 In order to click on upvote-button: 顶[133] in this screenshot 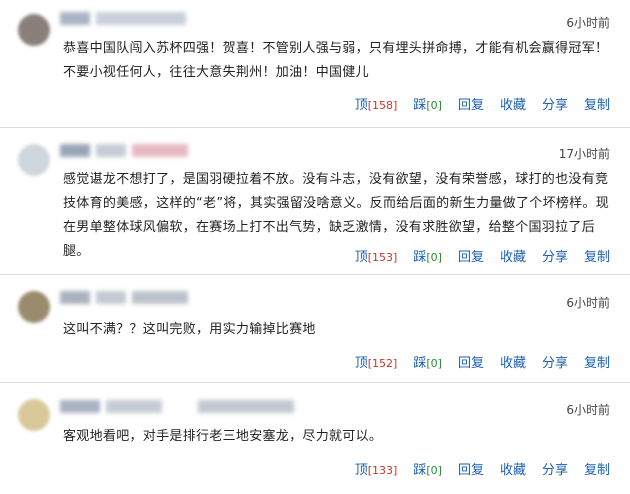, I will do `click(376, 468)`.